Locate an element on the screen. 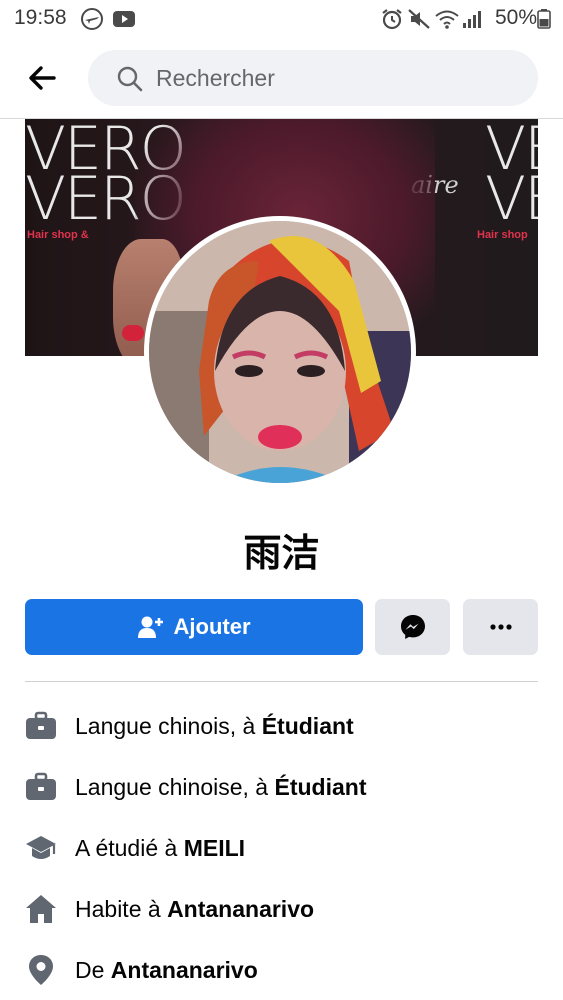  detail-current-city: Habite à Antananarivo is located at coordinates (281, 909).